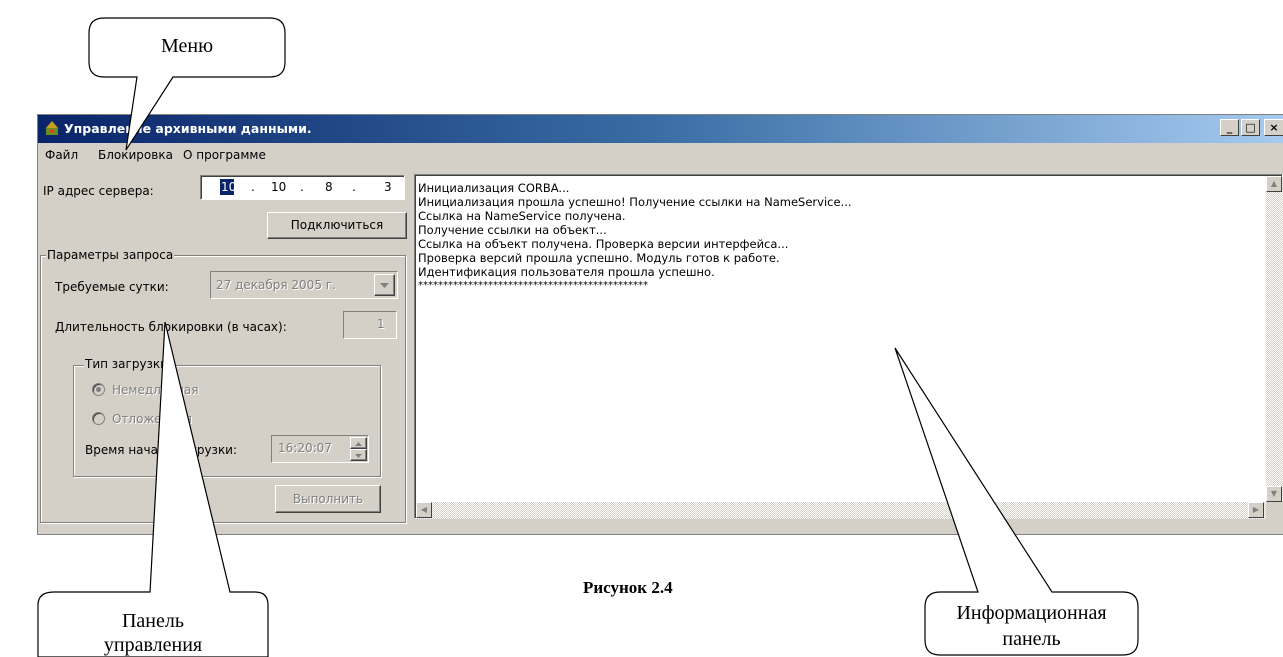 This screenshot has width=1283, height=657. What do you see at coordinates (1031, 639) in the screenshot?
I see `info-panel-callout-line2: панель` at bounding box center [1031, 639].